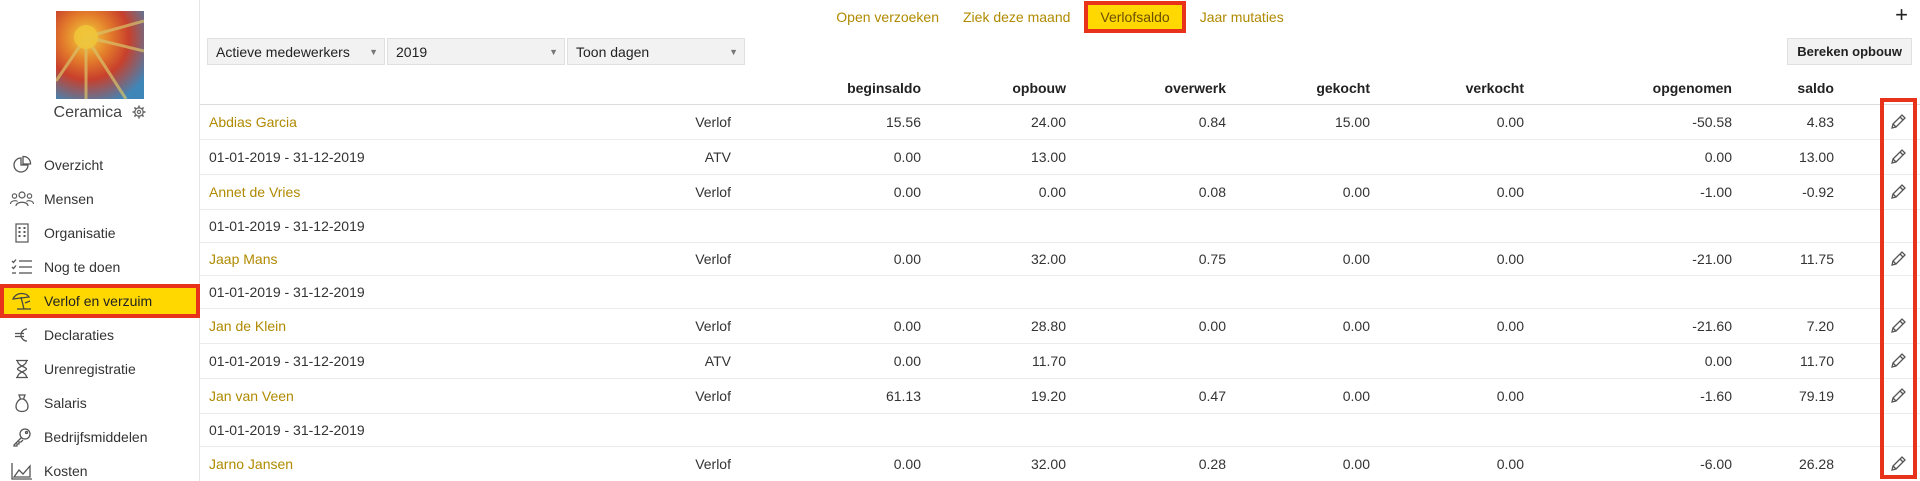  Describe the element at coordinates (1712, 259) in the screenshot. I see `cell-opgenomen: -21.00` at that location.